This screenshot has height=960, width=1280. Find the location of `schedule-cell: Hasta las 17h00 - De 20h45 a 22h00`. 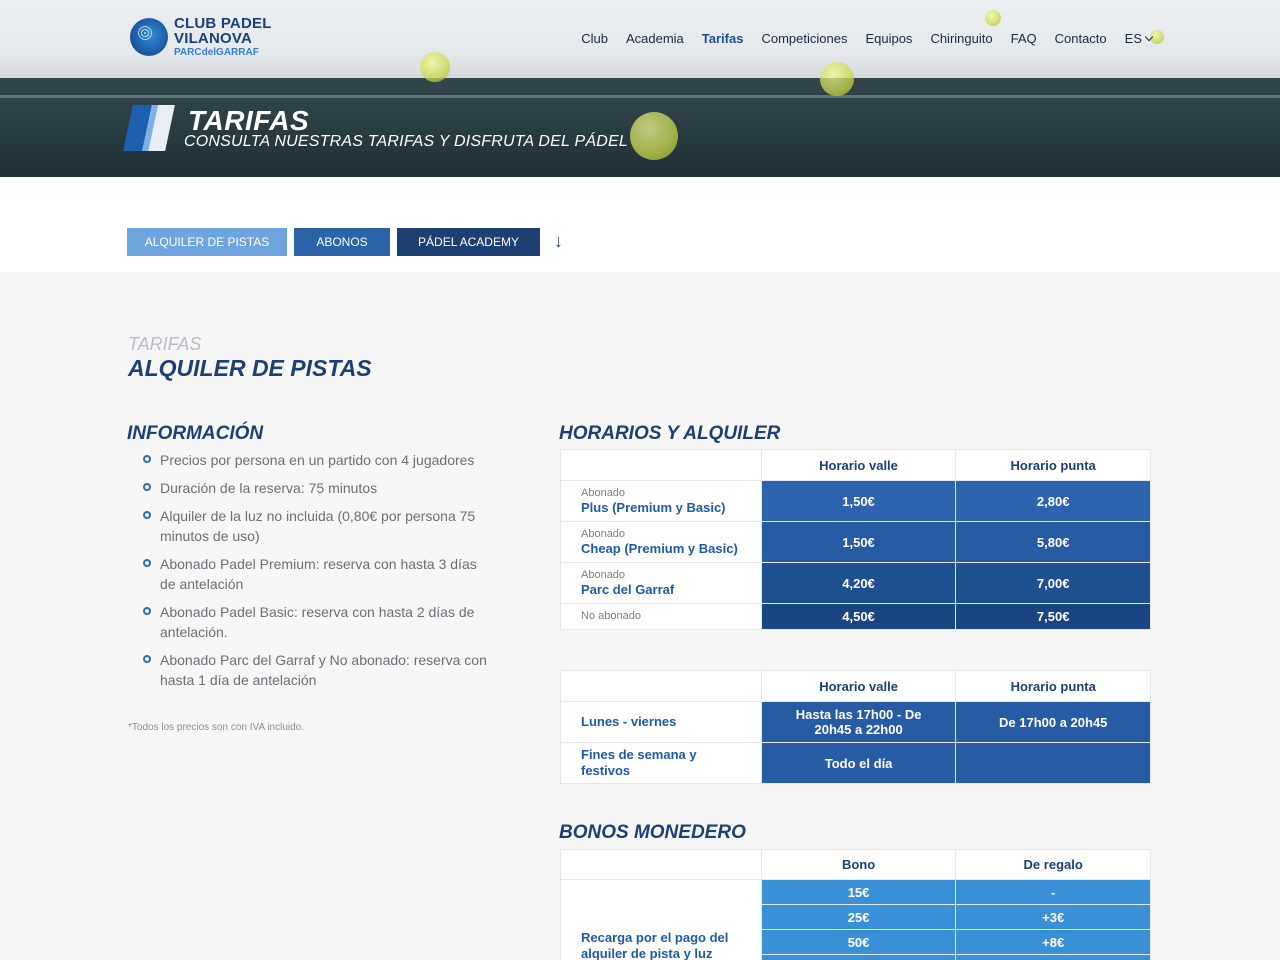

schedule-cell: Hasta las 17h00 - De 20h45 a 22h00 is located at coordinates (858, 722).